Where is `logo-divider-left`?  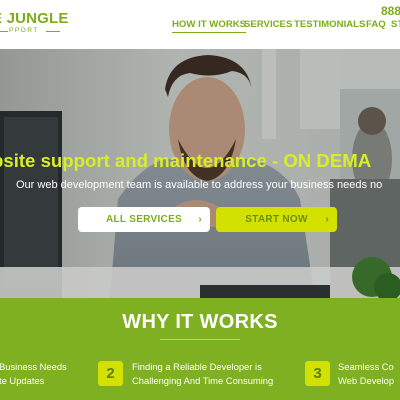 logo-divider-left is located at coordinates (4, 31).